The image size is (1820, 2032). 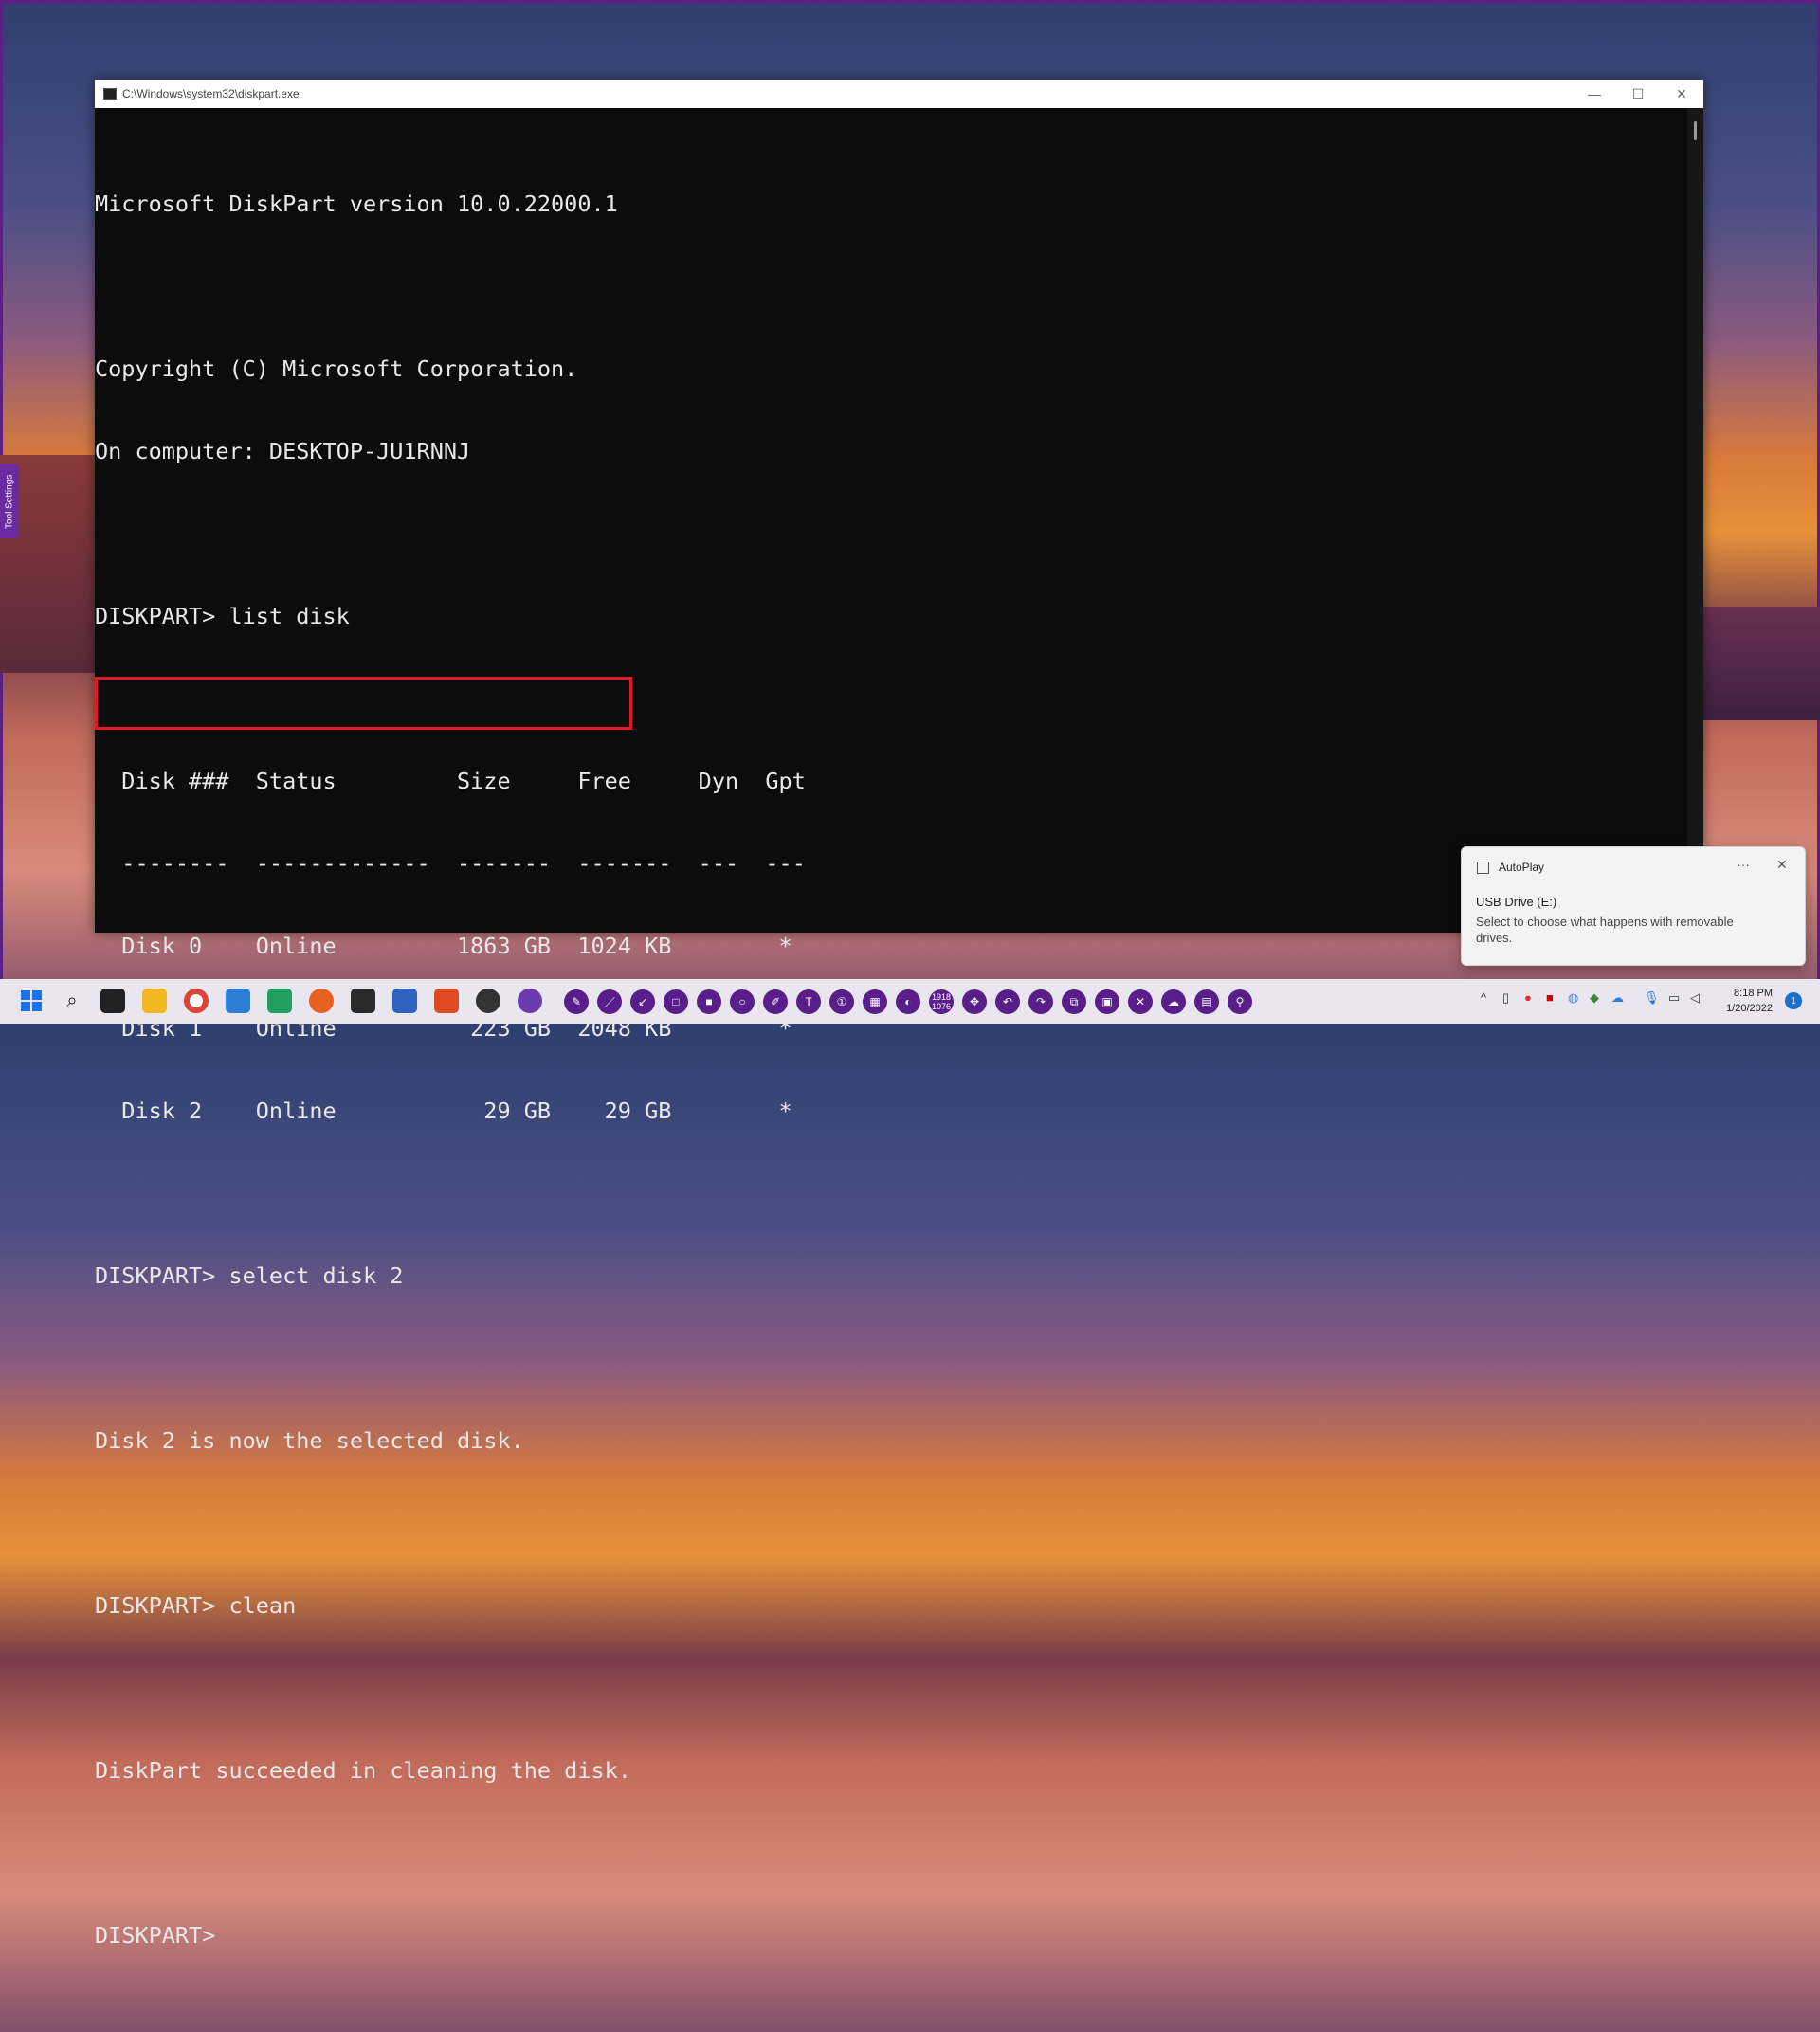 What do you see at coordinates (1753, 993) in the screenshot?
I see `time: 8:18 PM` at bounding box center [1753, 993].